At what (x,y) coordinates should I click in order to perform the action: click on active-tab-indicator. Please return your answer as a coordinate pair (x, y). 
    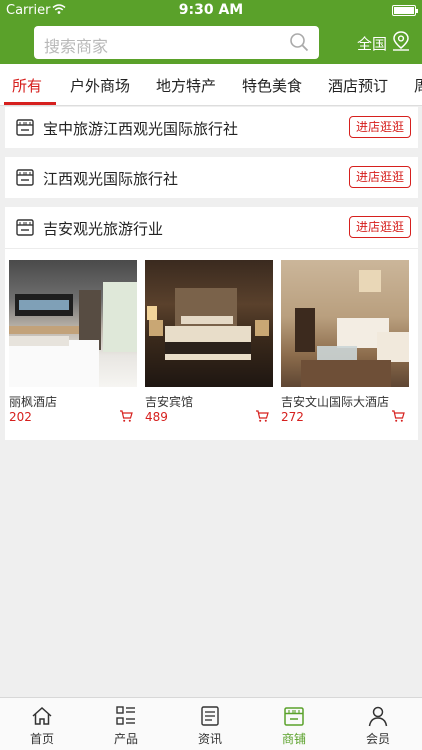
    Looking at the image, I should click on (30, 103).